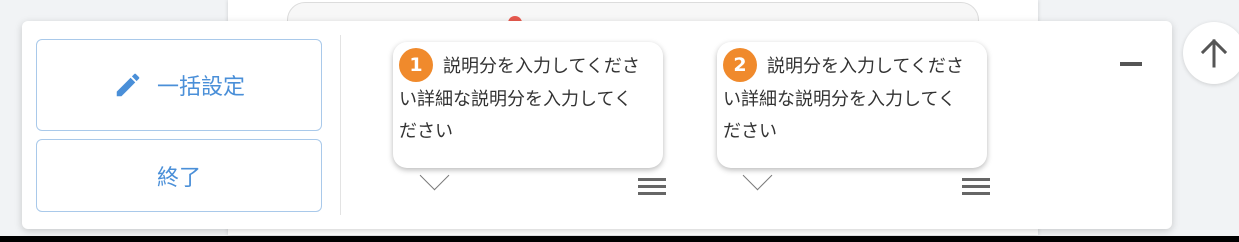  I want to click on bottom-bar, so click(619, 239).